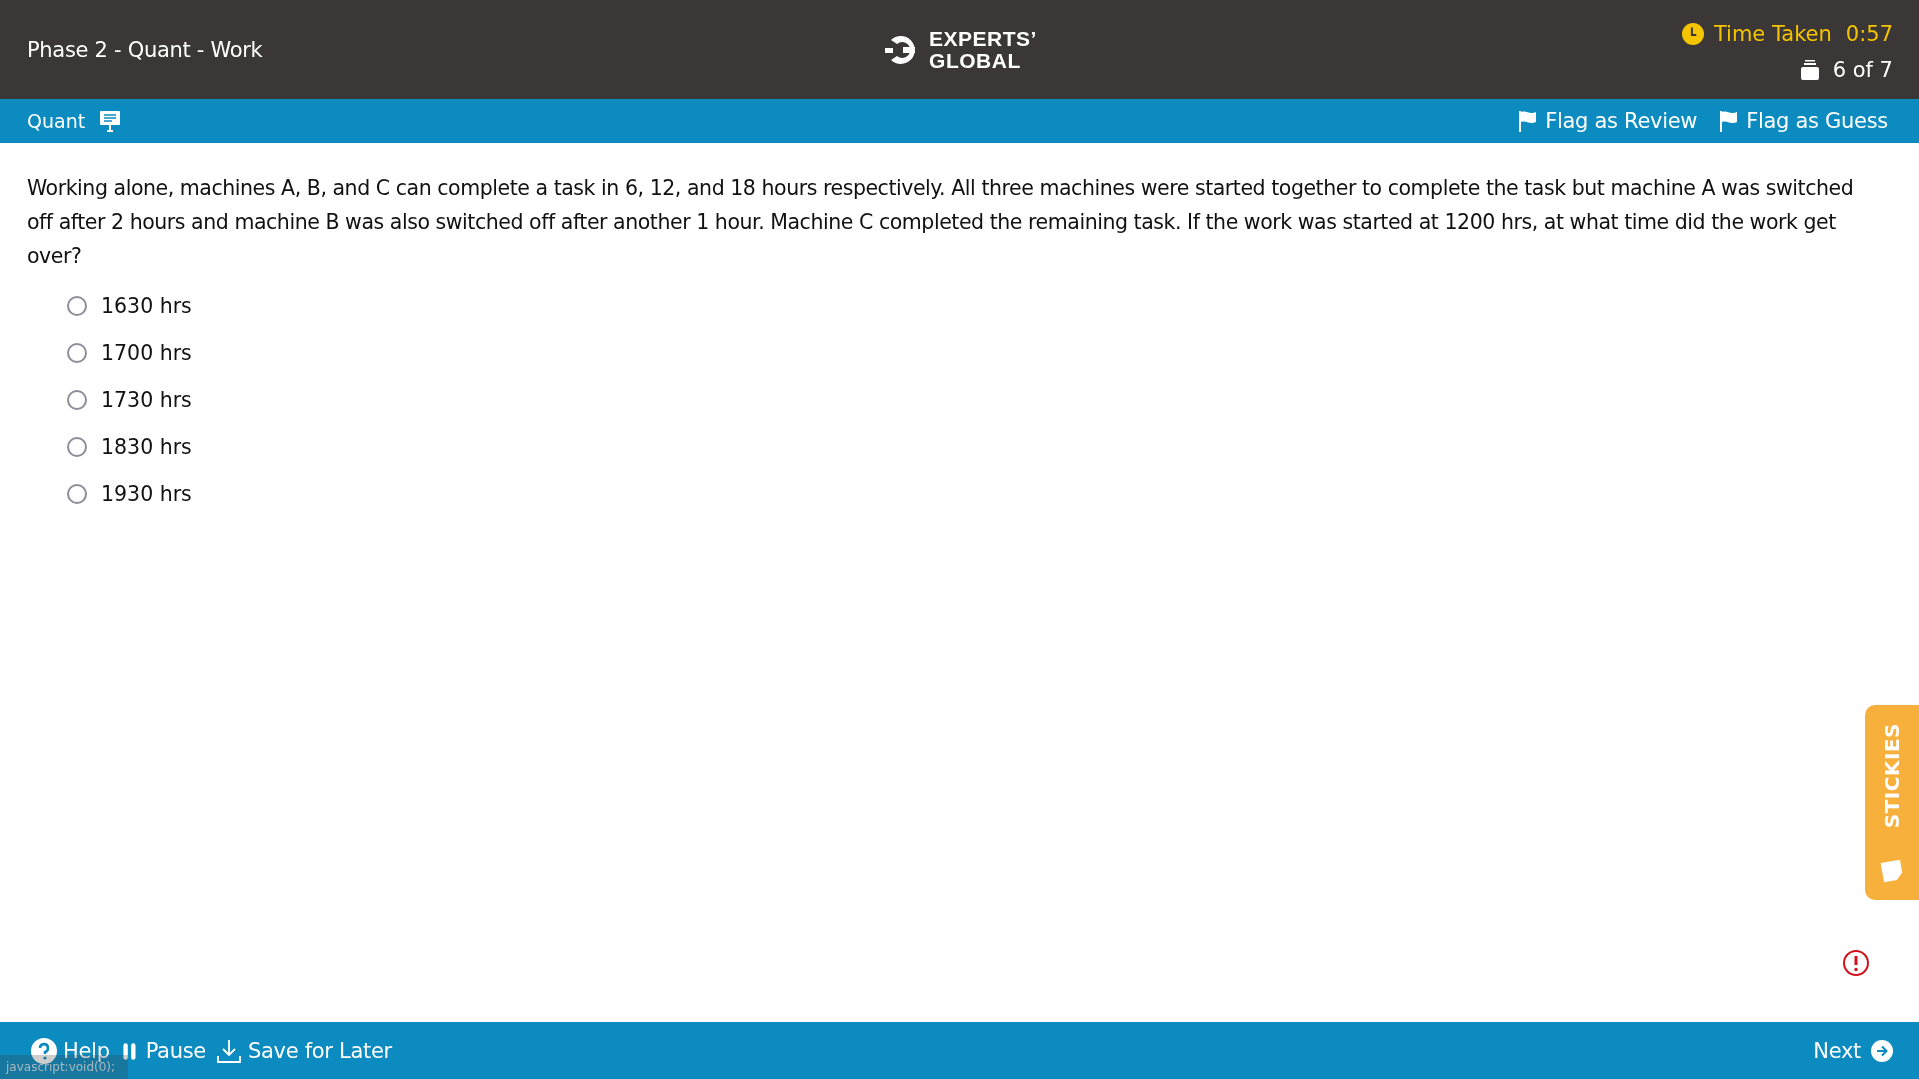 This screenshot has height=1079, width=1919. I want to click on logo: EXPERTS’ GLOBAL, so click(960, 49).